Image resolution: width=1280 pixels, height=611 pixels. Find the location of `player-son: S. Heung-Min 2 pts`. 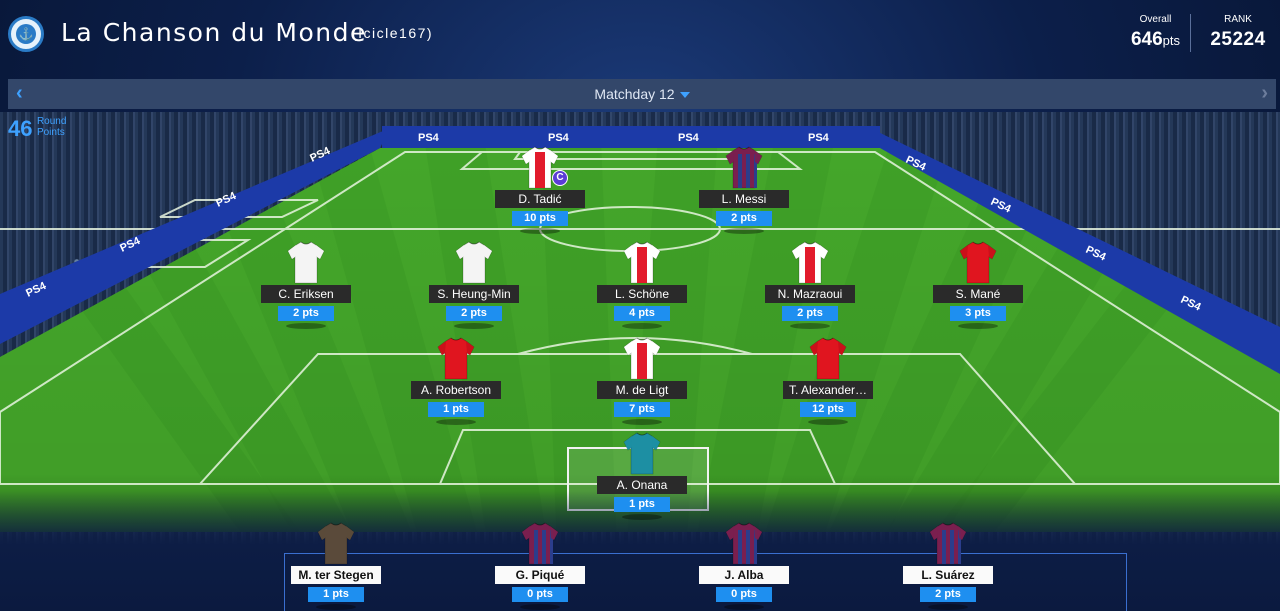

player-son: S. Heung-Min 2 pts is located at coordinates (474, 285).